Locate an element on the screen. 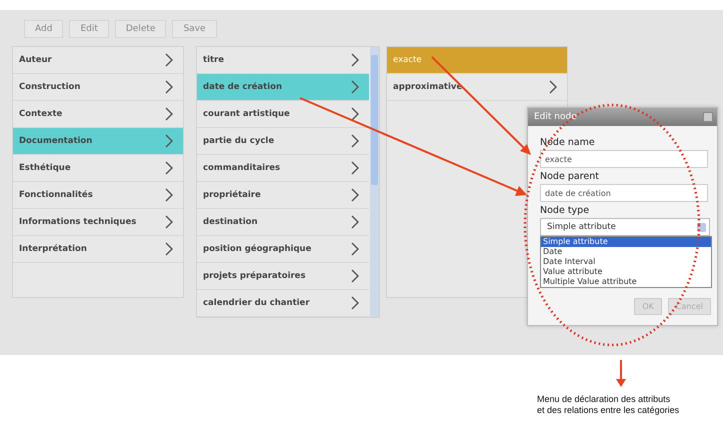 Image resolution: width=723 pixels, height=424 pixels. list-item: date de création is located at coordinates (283, 87).